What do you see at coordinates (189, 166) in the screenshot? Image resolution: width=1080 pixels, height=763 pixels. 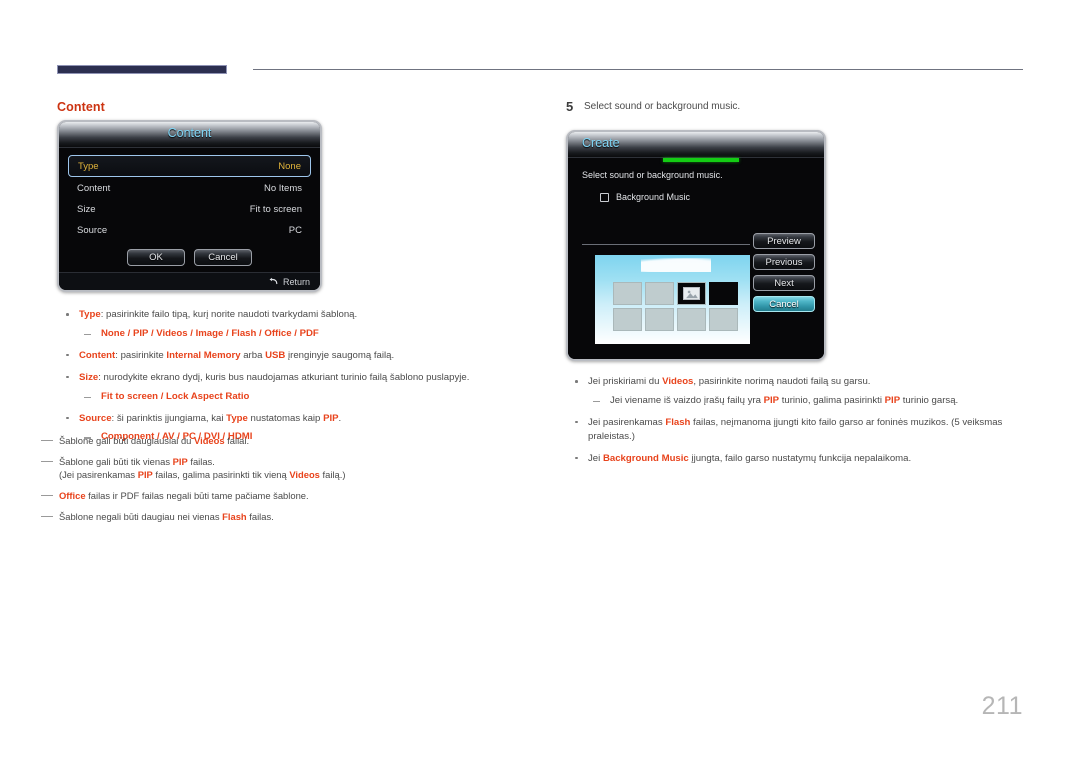 I see `content-option-row-type: Type None` at bounding box center [189, 166].